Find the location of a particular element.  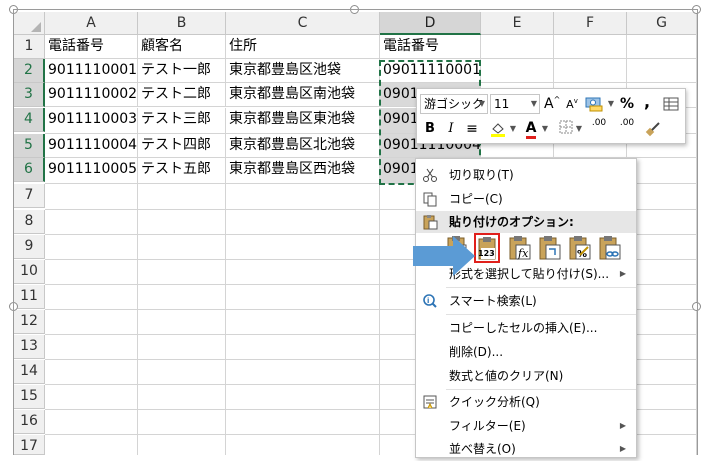

cell-d2: 09011110001 is located at coordinates (430, 71).